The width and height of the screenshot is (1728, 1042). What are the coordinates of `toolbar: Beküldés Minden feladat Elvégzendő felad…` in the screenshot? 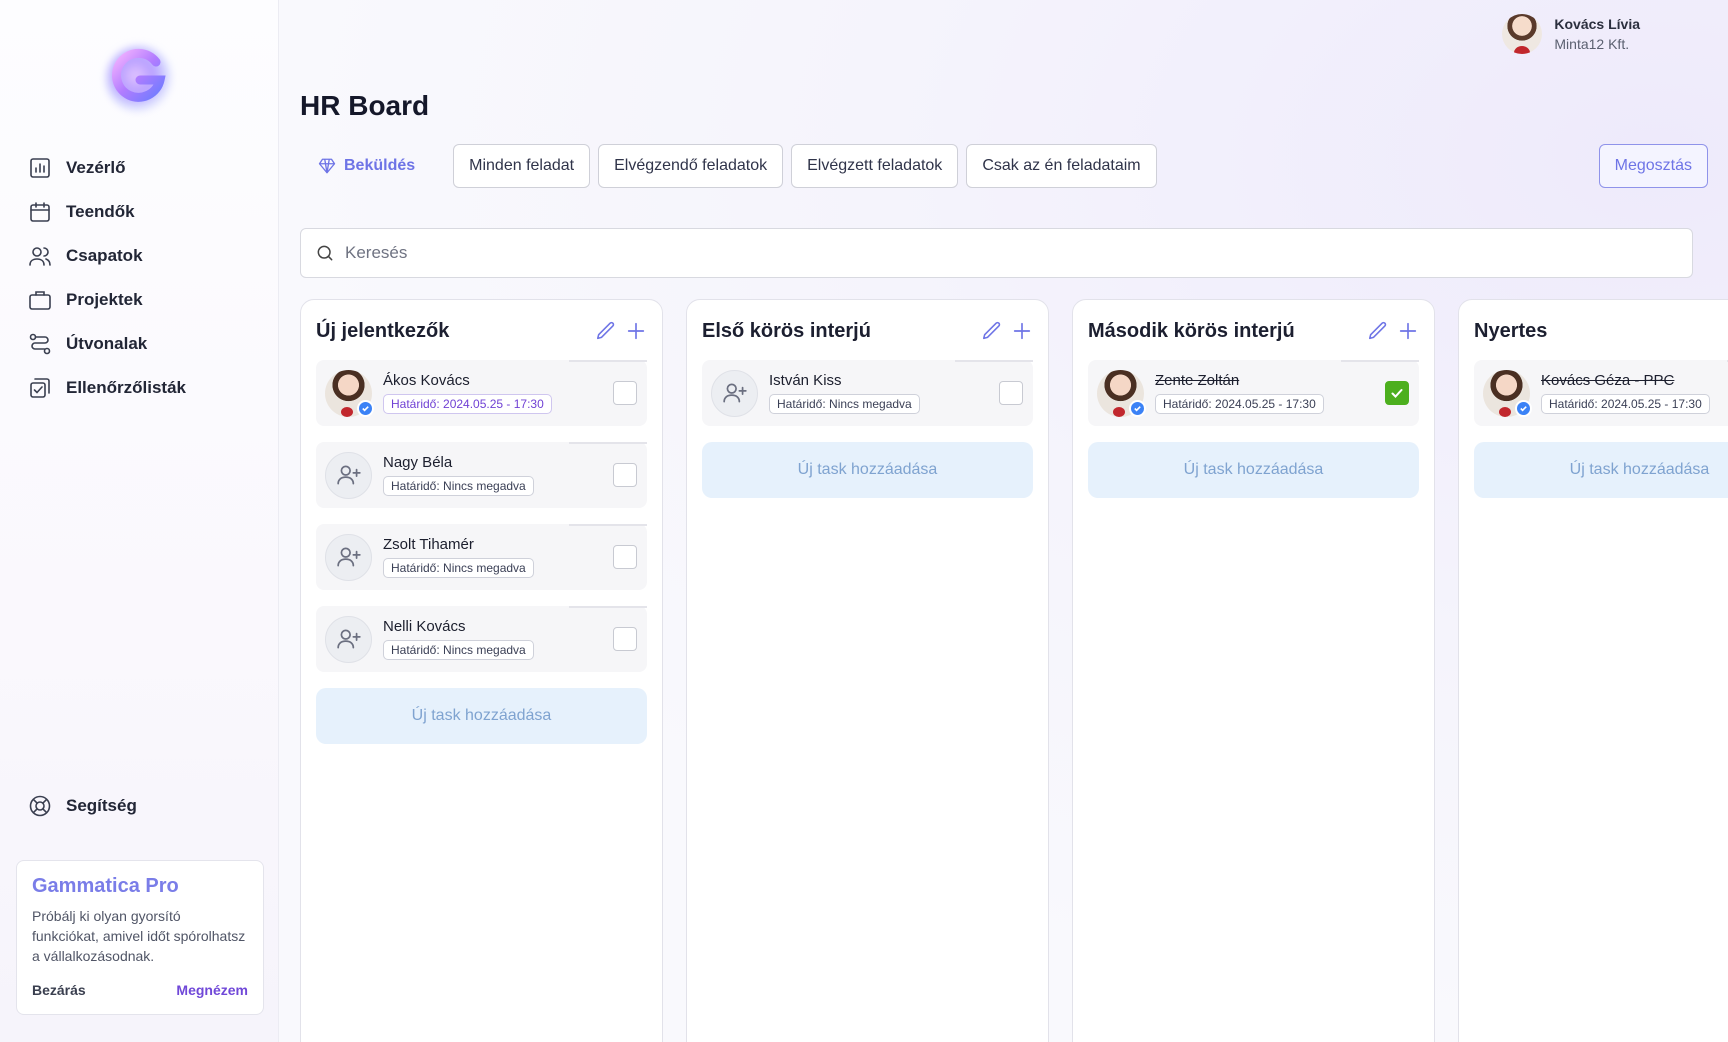 It's located at (728, 166).